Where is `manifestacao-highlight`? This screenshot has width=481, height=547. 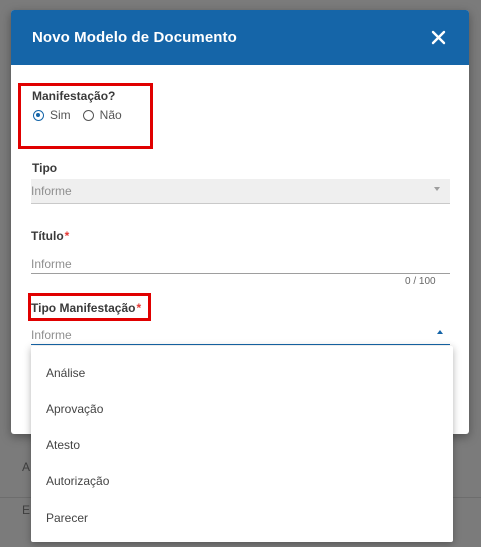 manifestacao-highlight is located at coordinates (85, 116).